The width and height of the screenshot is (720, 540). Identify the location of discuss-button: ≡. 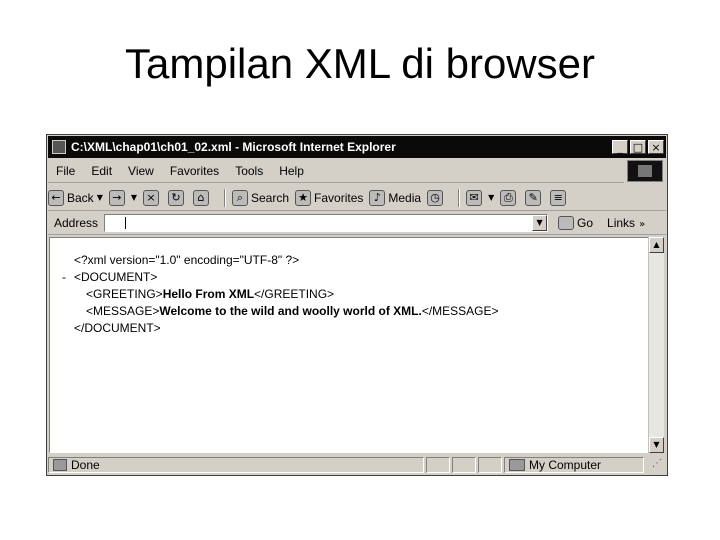
(559, 197).